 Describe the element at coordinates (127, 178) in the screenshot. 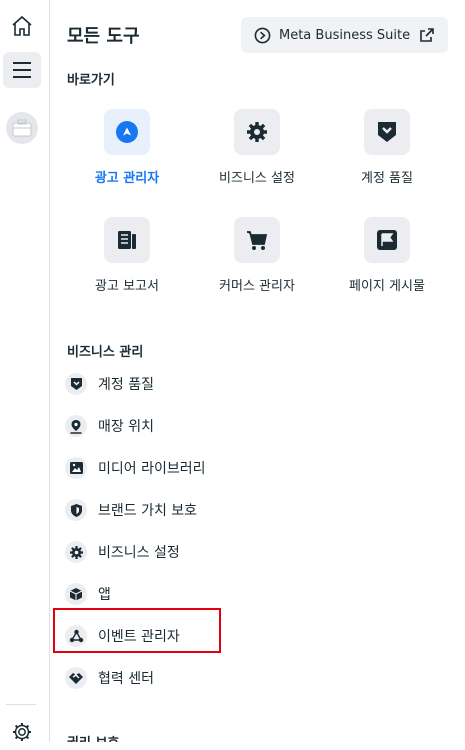

I see `shortcut-label: 광고 관리자` at that location.